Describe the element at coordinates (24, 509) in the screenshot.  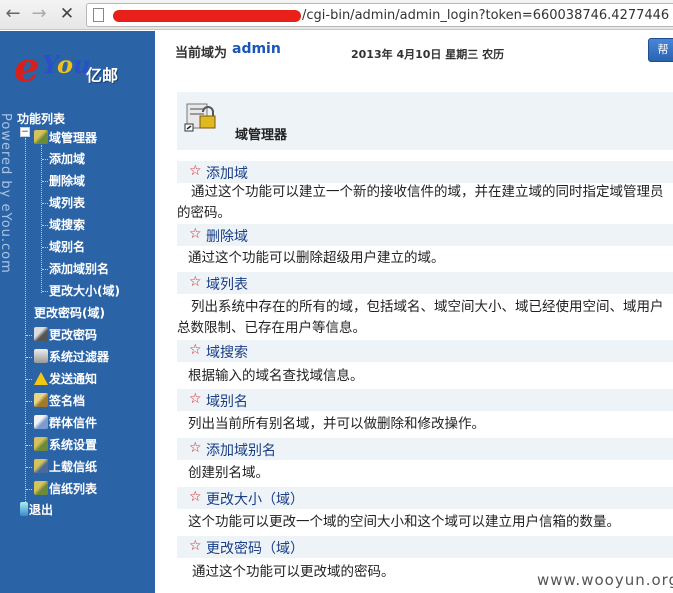
I see `exit-icon` at that location.